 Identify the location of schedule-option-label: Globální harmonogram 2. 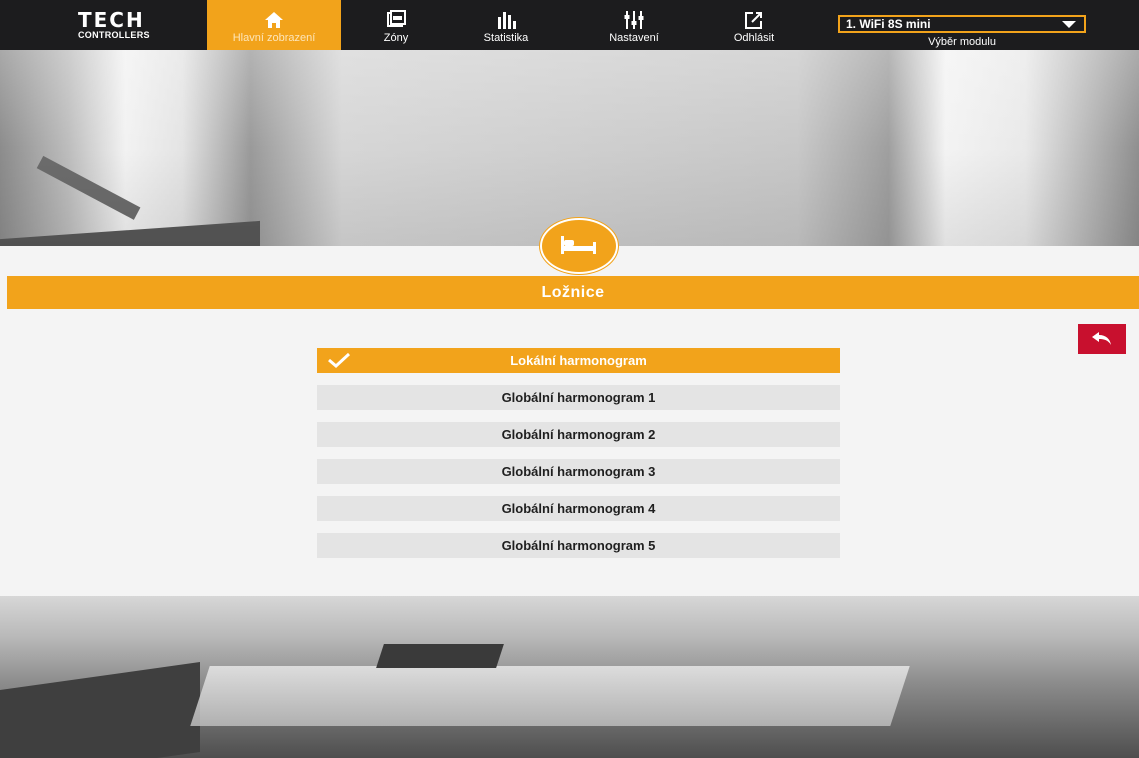
(578, 434).